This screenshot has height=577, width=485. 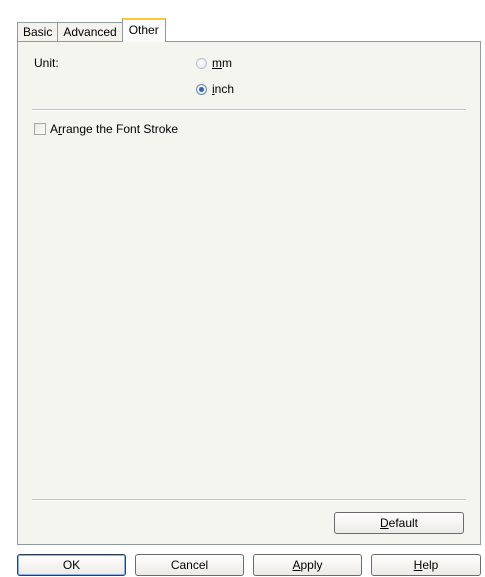 I want to click on ok-button: OK, so click(x=71, y=565).